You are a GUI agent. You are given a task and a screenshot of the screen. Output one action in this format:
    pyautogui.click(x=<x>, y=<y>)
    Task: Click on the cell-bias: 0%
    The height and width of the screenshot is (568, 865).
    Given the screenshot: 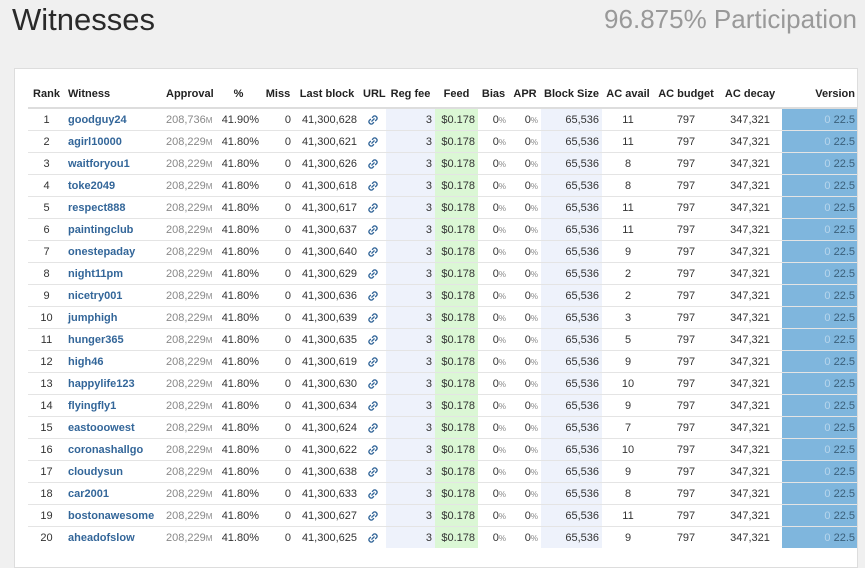 What is the action you would take?
    pyautogui.click(x=493, y=141)
    